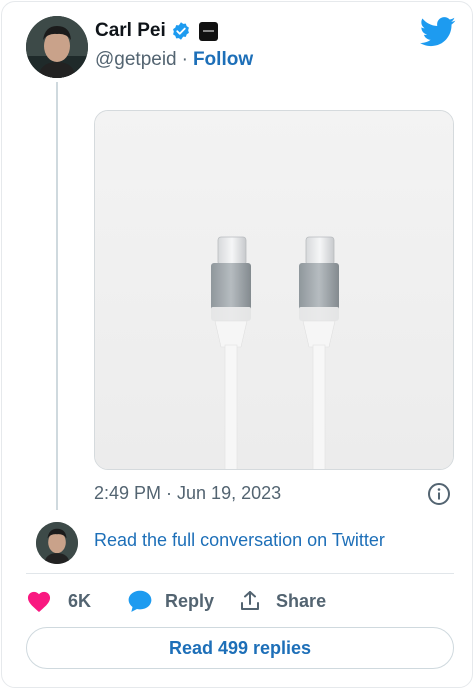  I want to click on author-handle: @getpeid, so click(136, 60).